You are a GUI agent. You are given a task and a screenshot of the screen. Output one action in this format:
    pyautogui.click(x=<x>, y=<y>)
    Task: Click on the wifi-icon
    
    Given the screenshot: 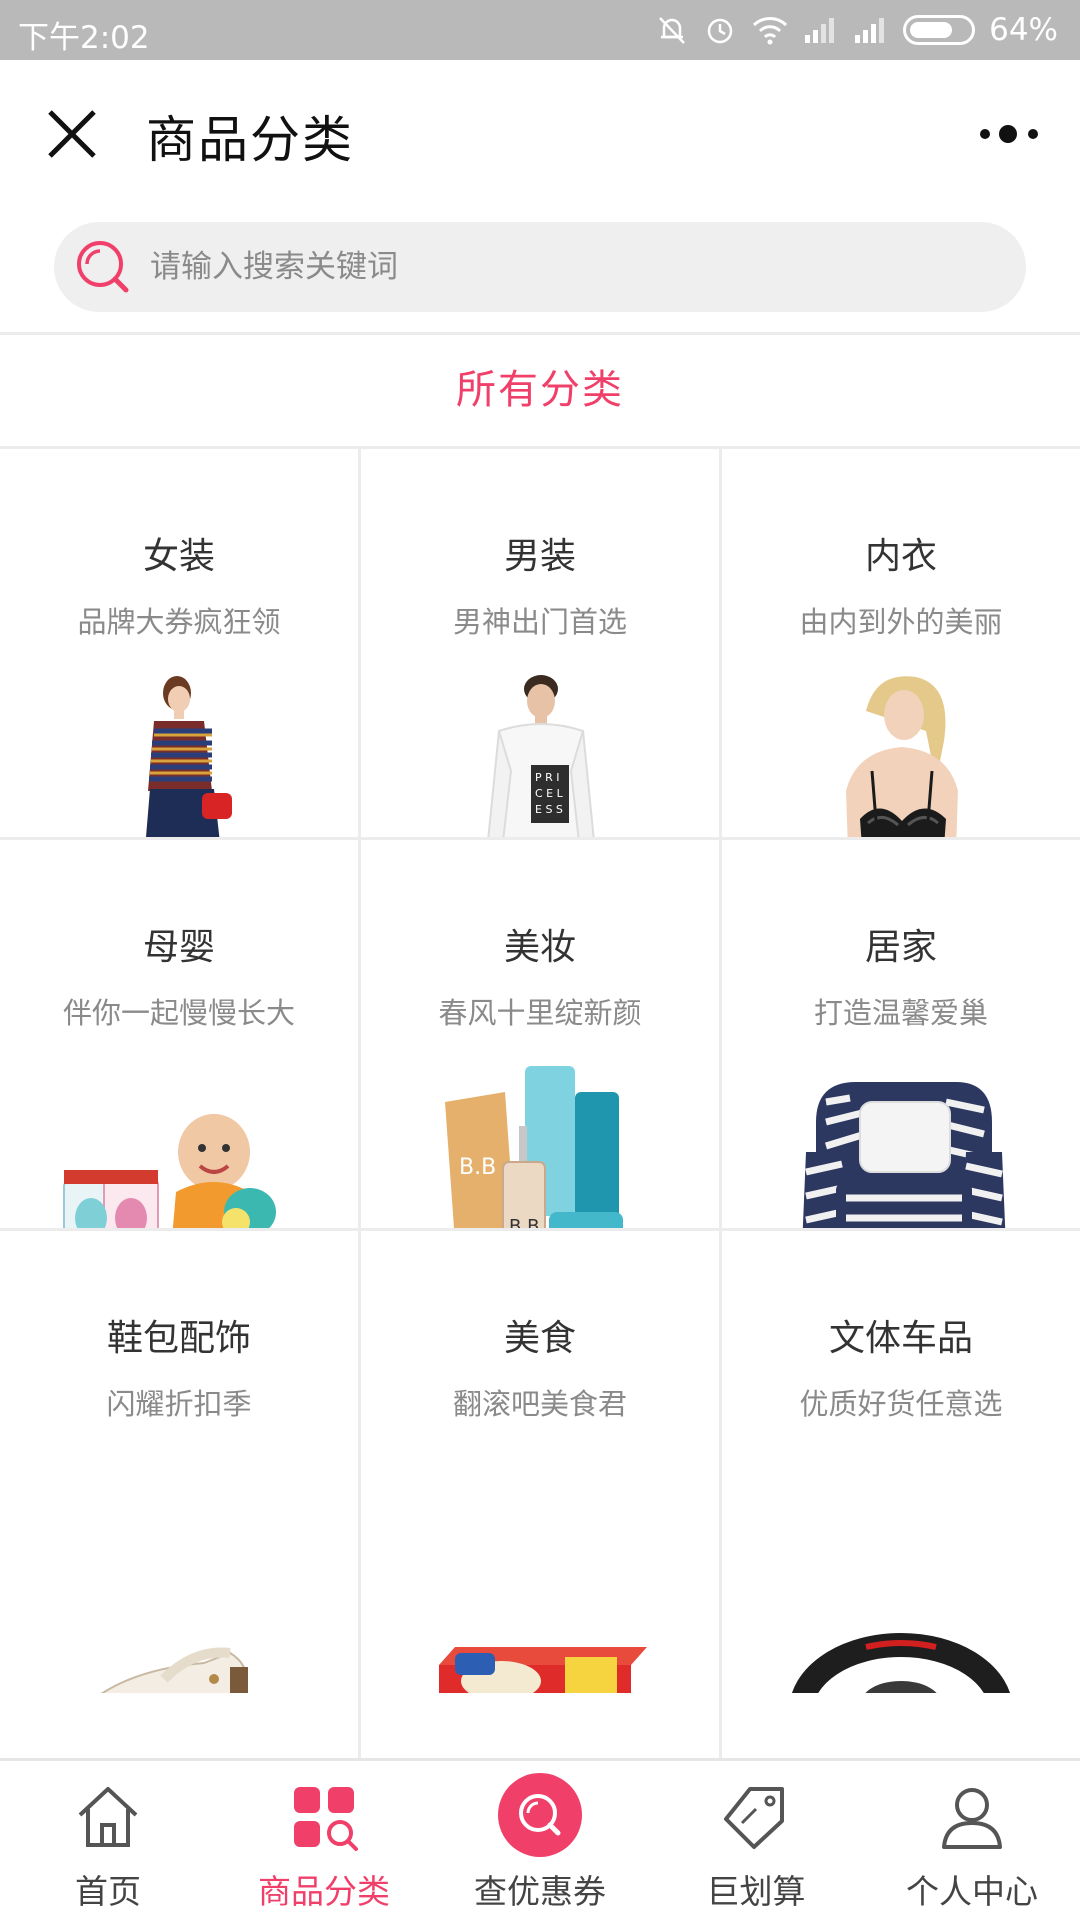 What is the action you would take?
    pyautogui.click(x=770, y=31)
    